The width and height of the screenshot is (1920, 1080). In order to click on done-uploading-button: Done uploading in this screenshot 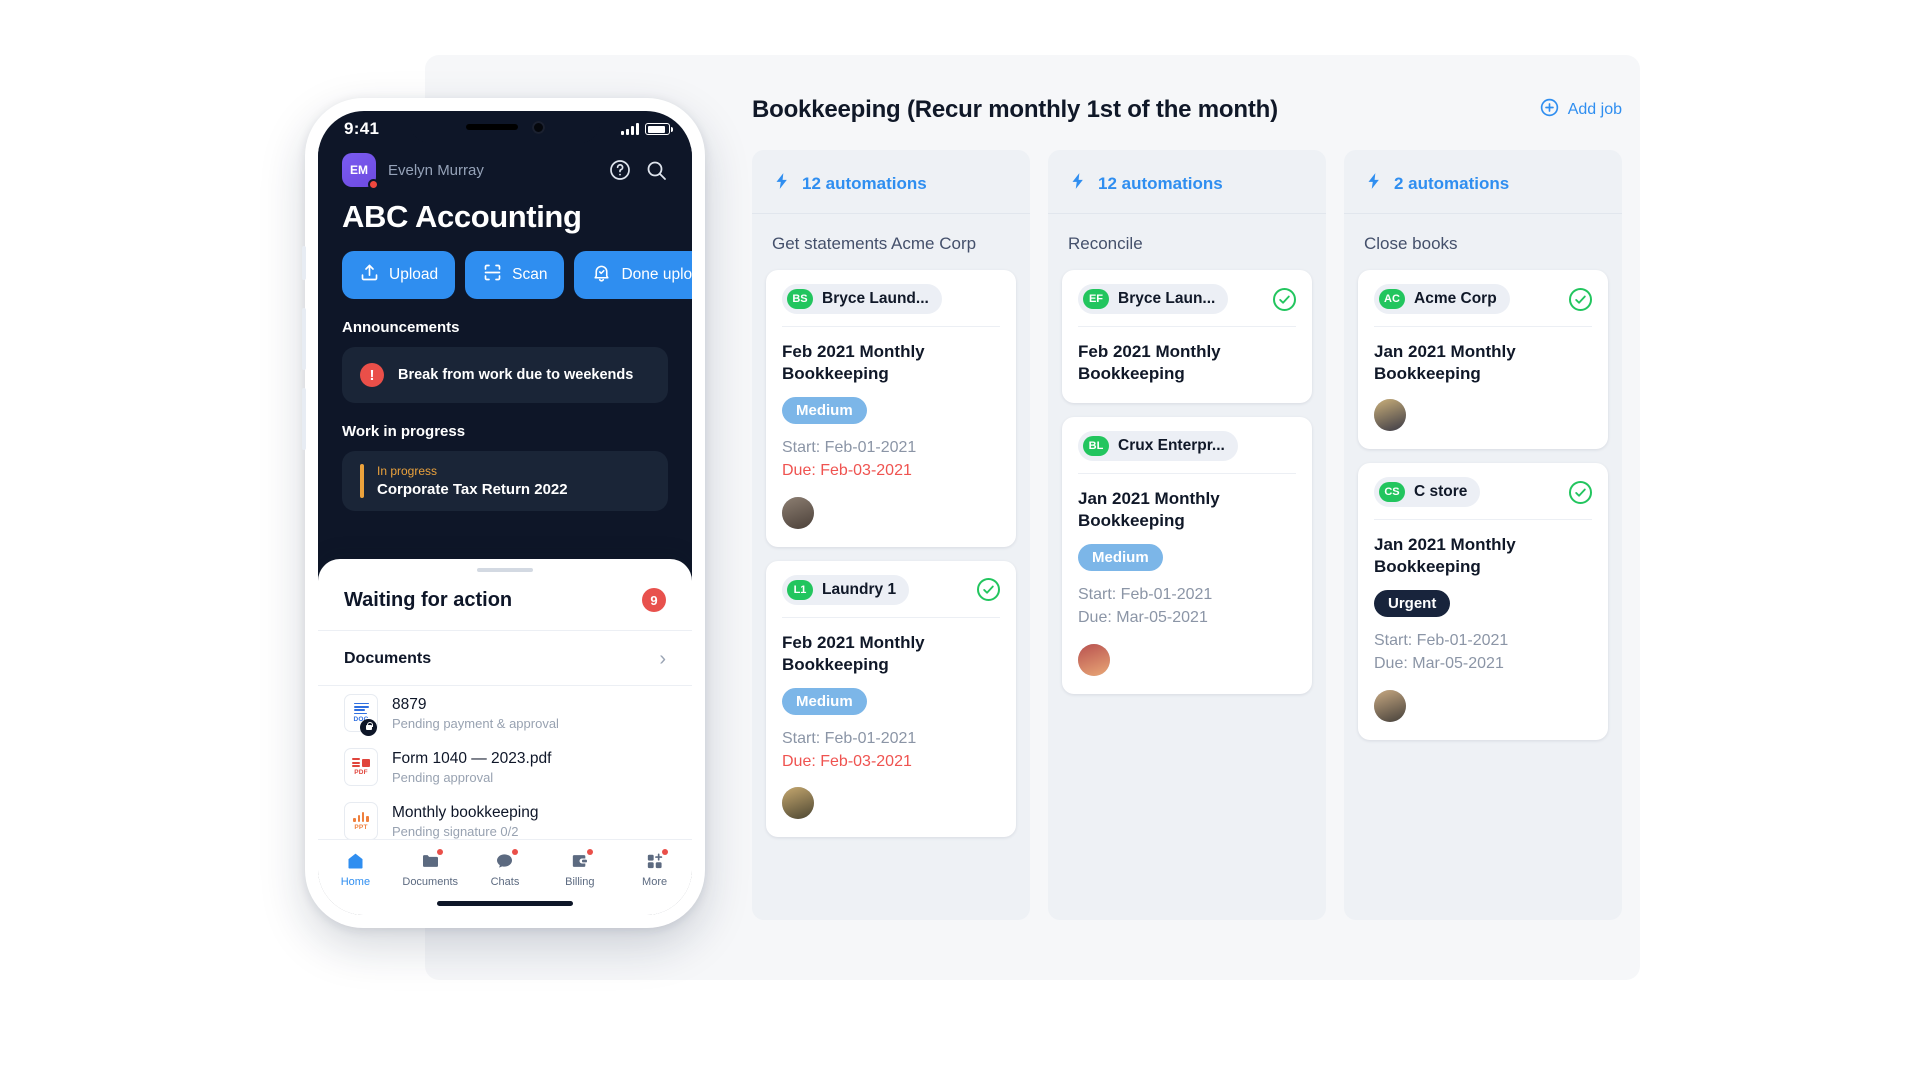, I will do `click(633, 275)`.